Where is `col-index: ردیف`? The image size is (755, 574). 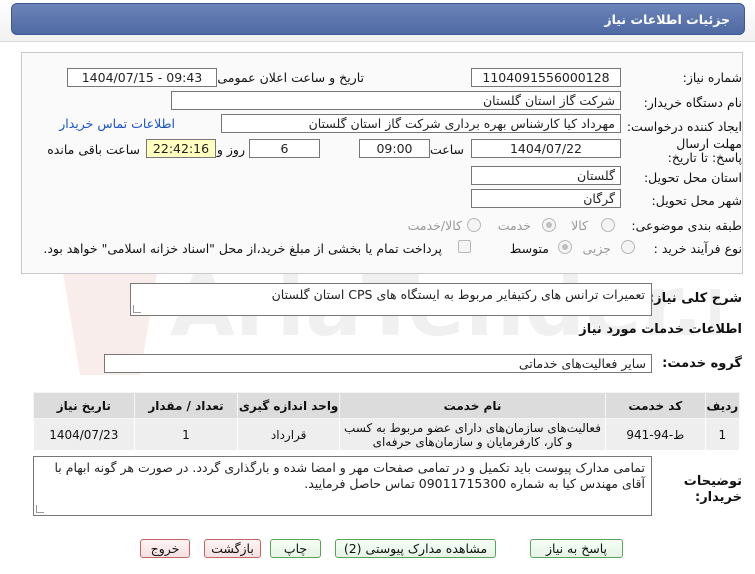 col-index: ردیف is located at coordinates (722, 405).